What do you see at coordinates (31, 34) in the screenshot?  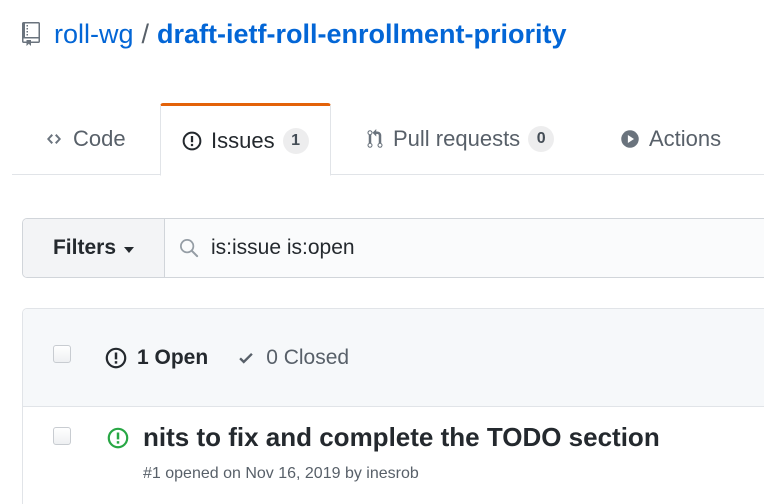 I see `repo-icon` at bounding box center [31, 34].